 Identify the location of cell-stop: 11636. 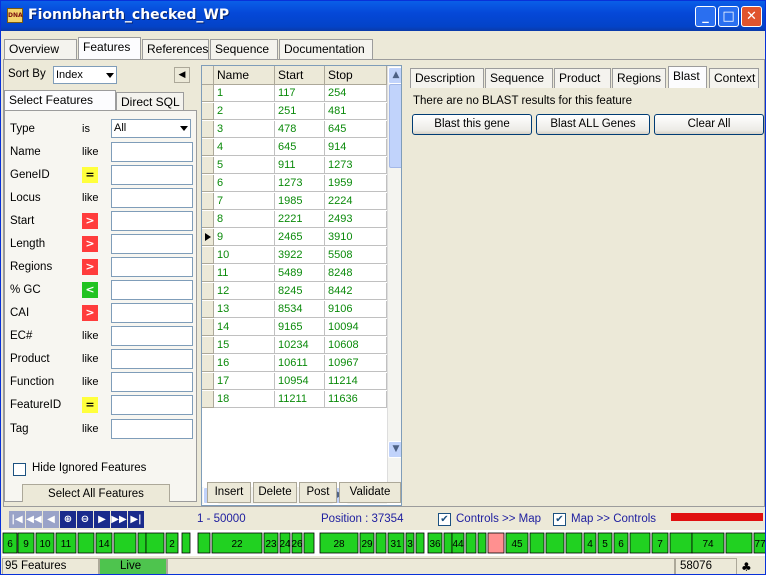
(356, 399).